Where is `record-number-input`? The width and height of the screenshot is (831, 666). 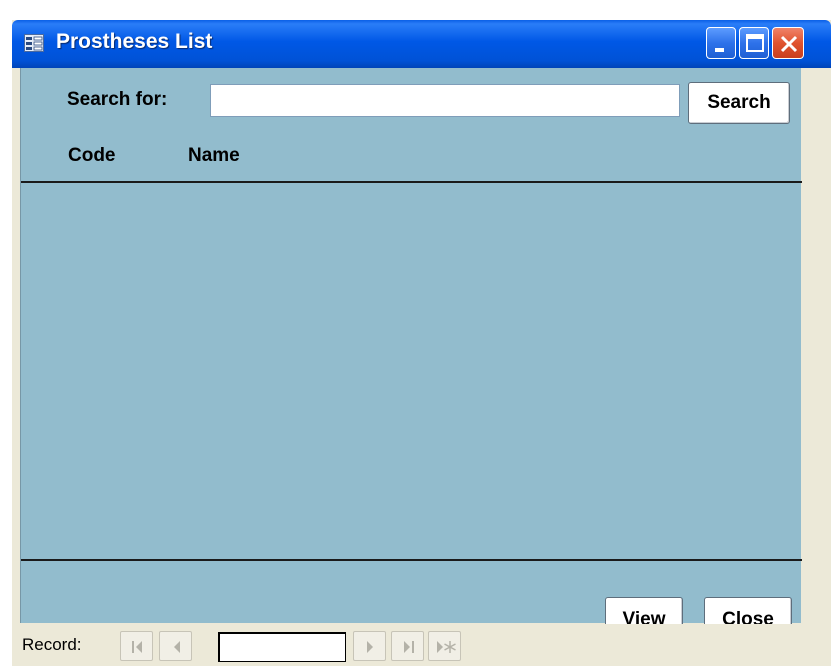
record-number-input is located at coordinates (282, 647).